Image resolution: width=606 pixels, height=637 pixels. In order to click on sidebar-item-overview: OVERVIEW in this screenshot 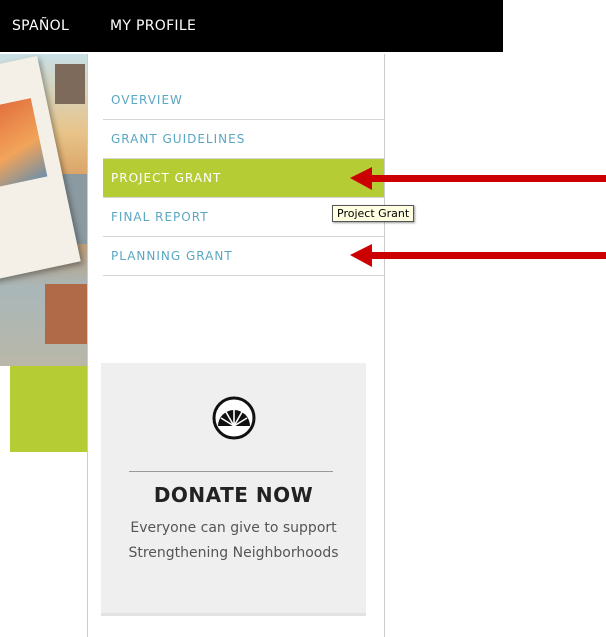, I will do `click(243, 100)`.